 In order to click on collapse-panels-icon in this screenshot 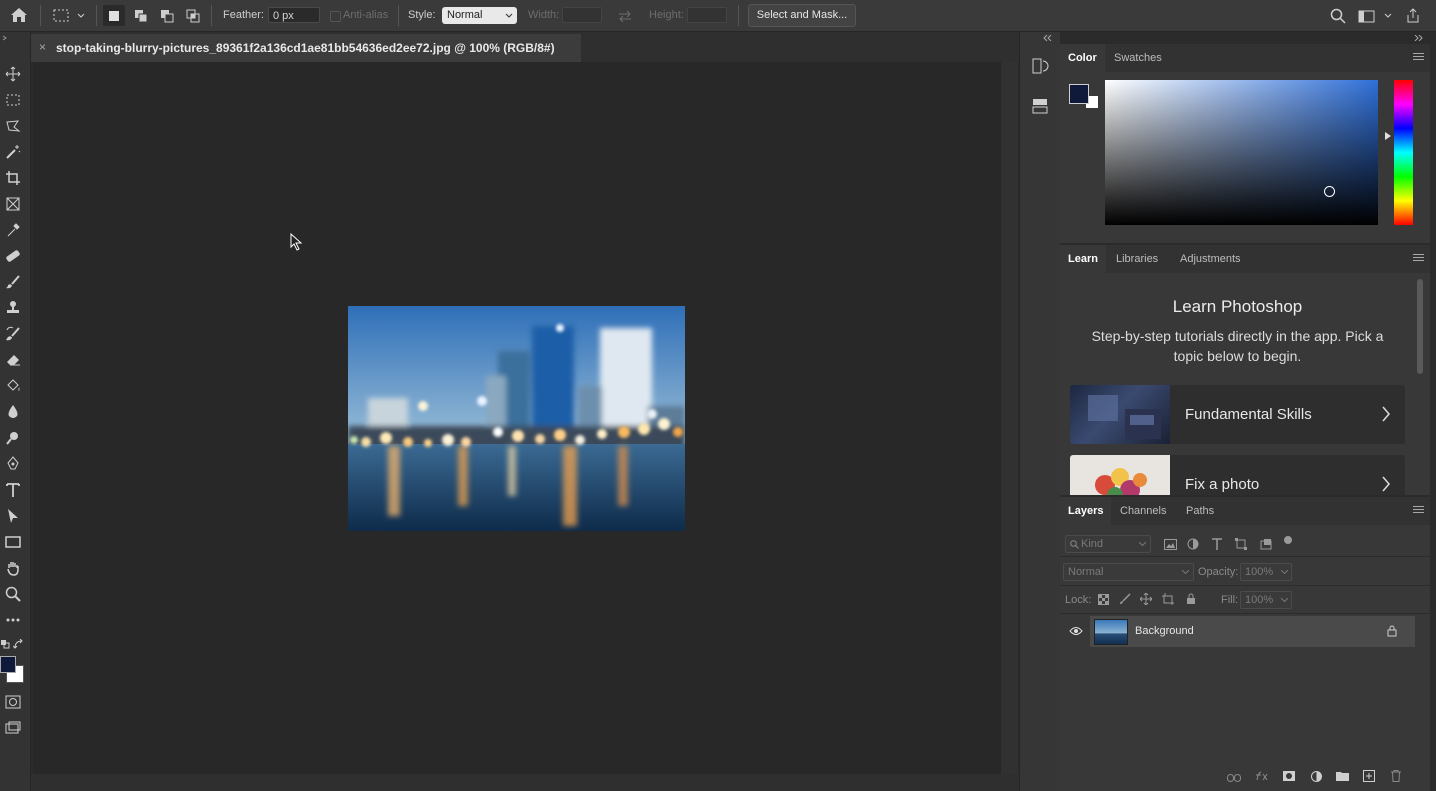, I will do `click(1048, 38)`.